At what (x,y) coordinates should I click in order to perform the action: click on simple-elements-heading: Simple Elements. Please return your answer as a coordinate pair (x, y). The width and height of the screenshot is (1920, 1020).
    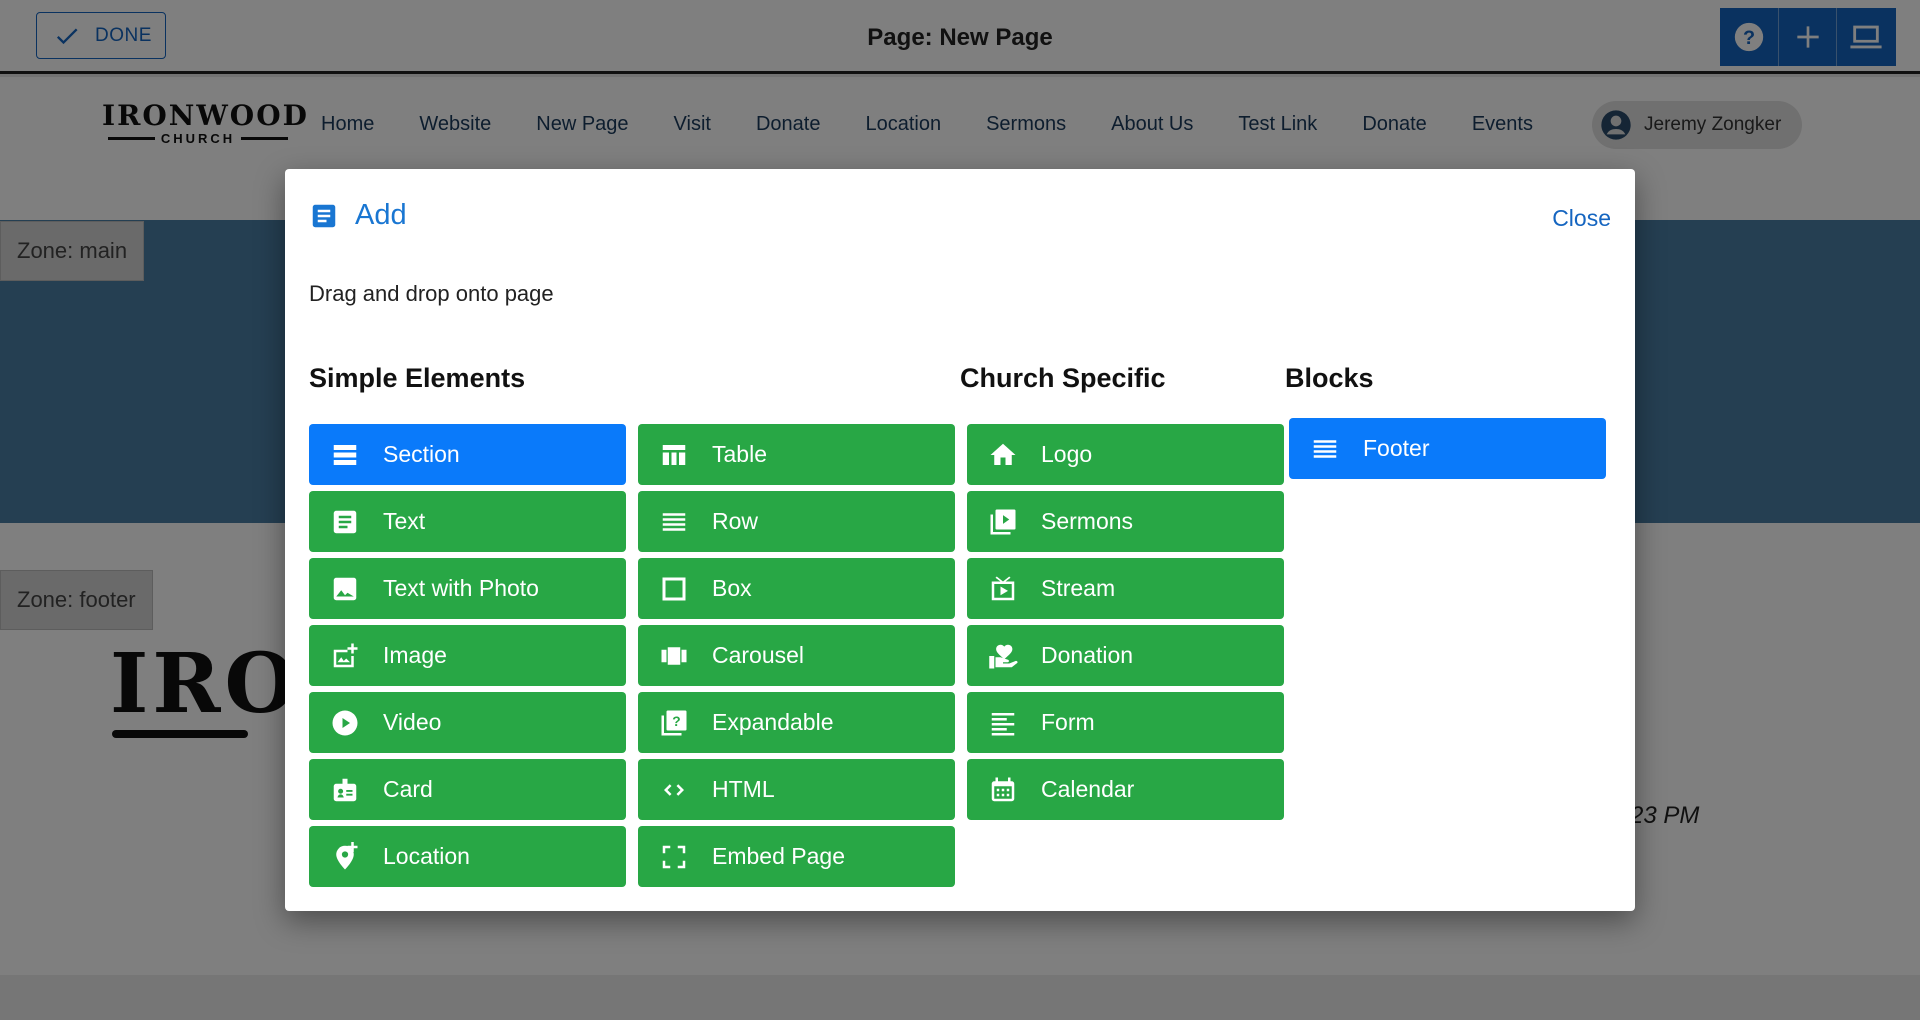
    Looking at the image, I should click on (417, 378).